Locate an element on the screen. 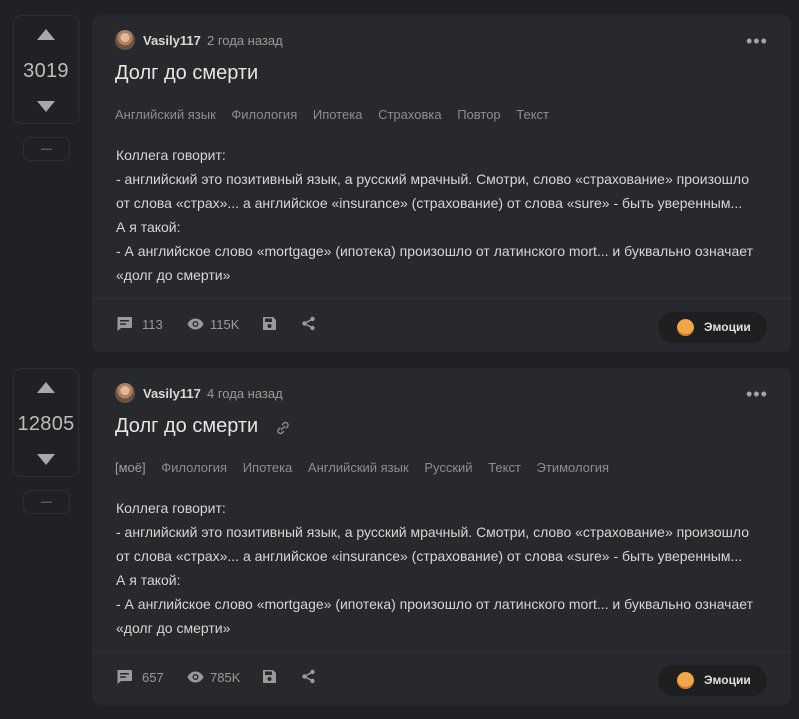 Image resolution: width=799 pixels, height=719 pixels. tag: Этимология is located at coordinates (573, 467).